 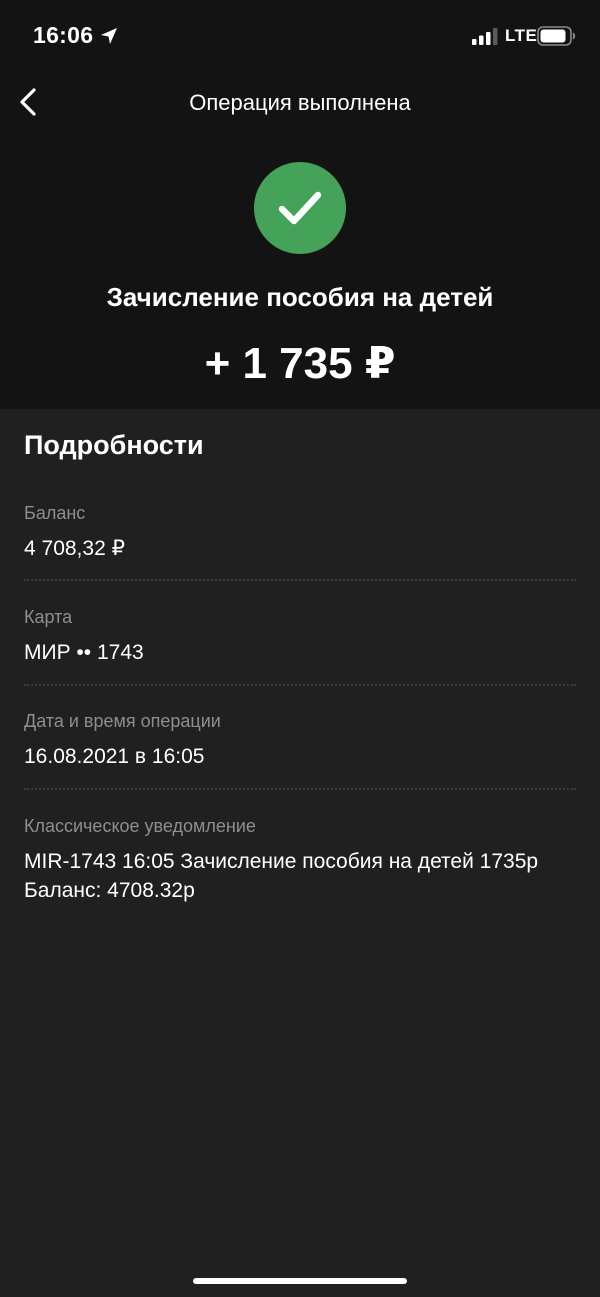 What do you see at coordinates (300, 297) in the screenshot?
I see `operation-title: Зачисление пособия на детей` at bounding box center [300, 297].